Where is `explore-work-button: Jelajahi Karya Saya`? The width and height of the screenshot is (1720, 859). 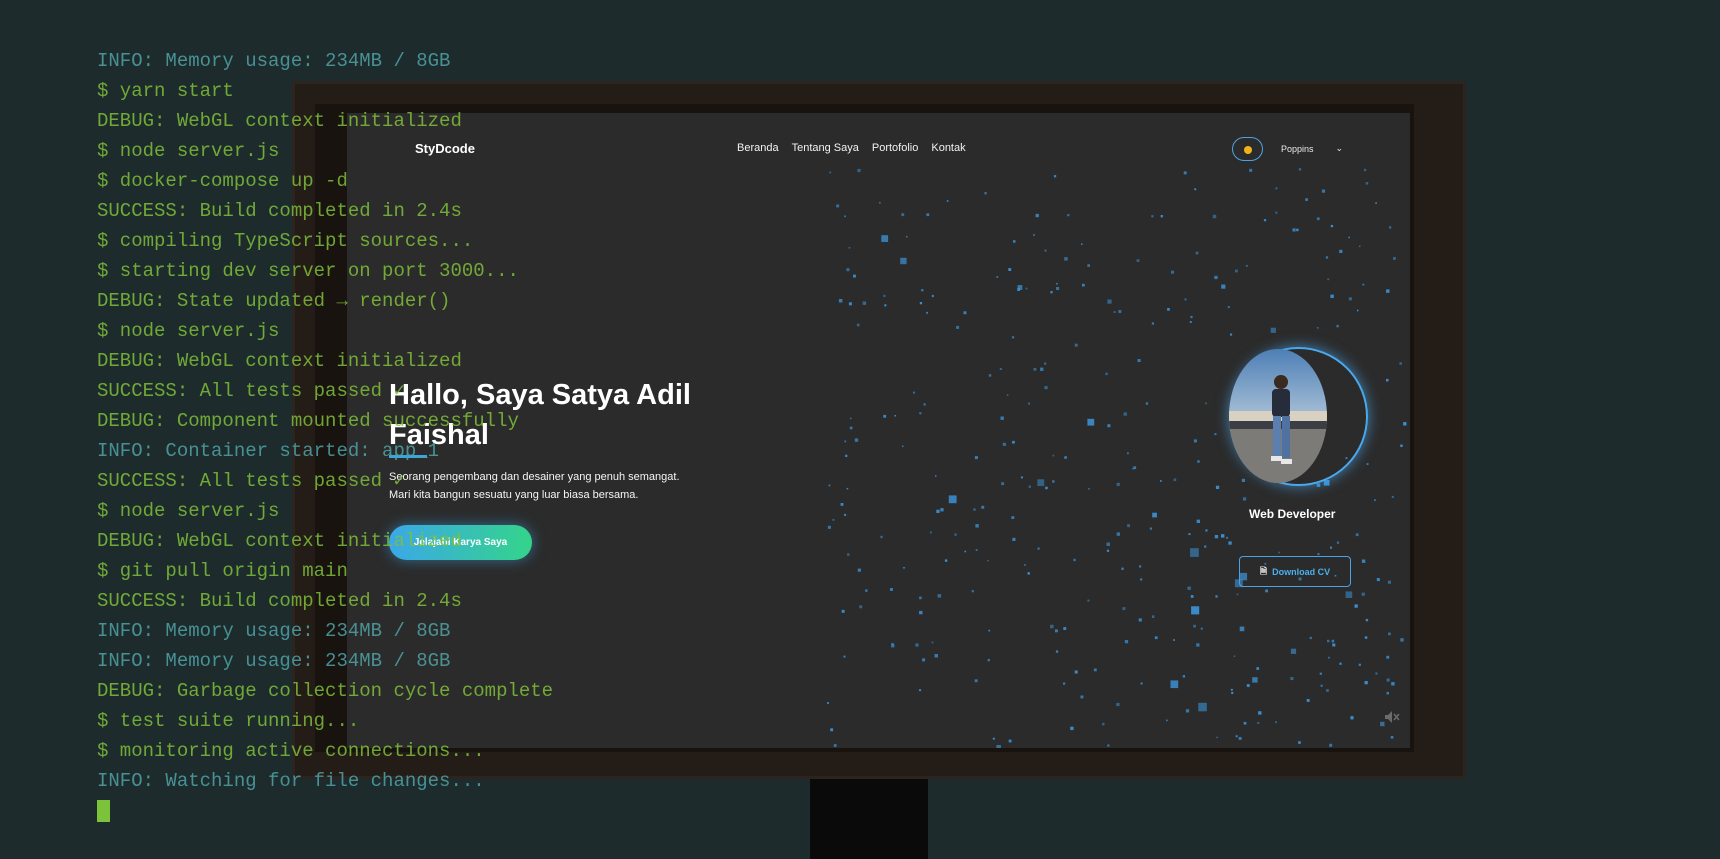
explore-work-button: Jelajahi Karya Saya is located at coordinates (460, 542).